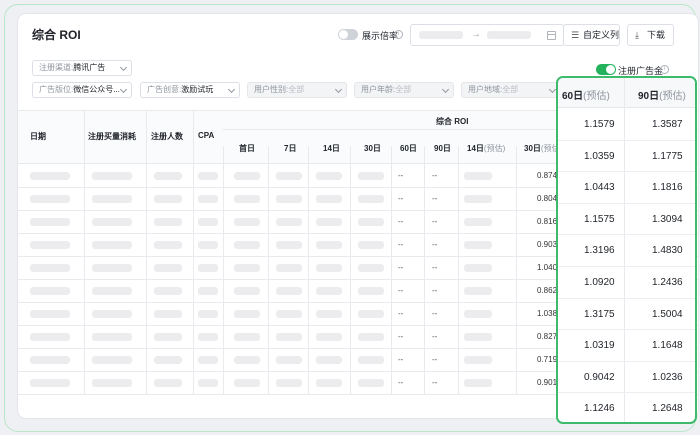 The image size is (700, 435). I want to click on col-d7: 7日, so click(290, 148).